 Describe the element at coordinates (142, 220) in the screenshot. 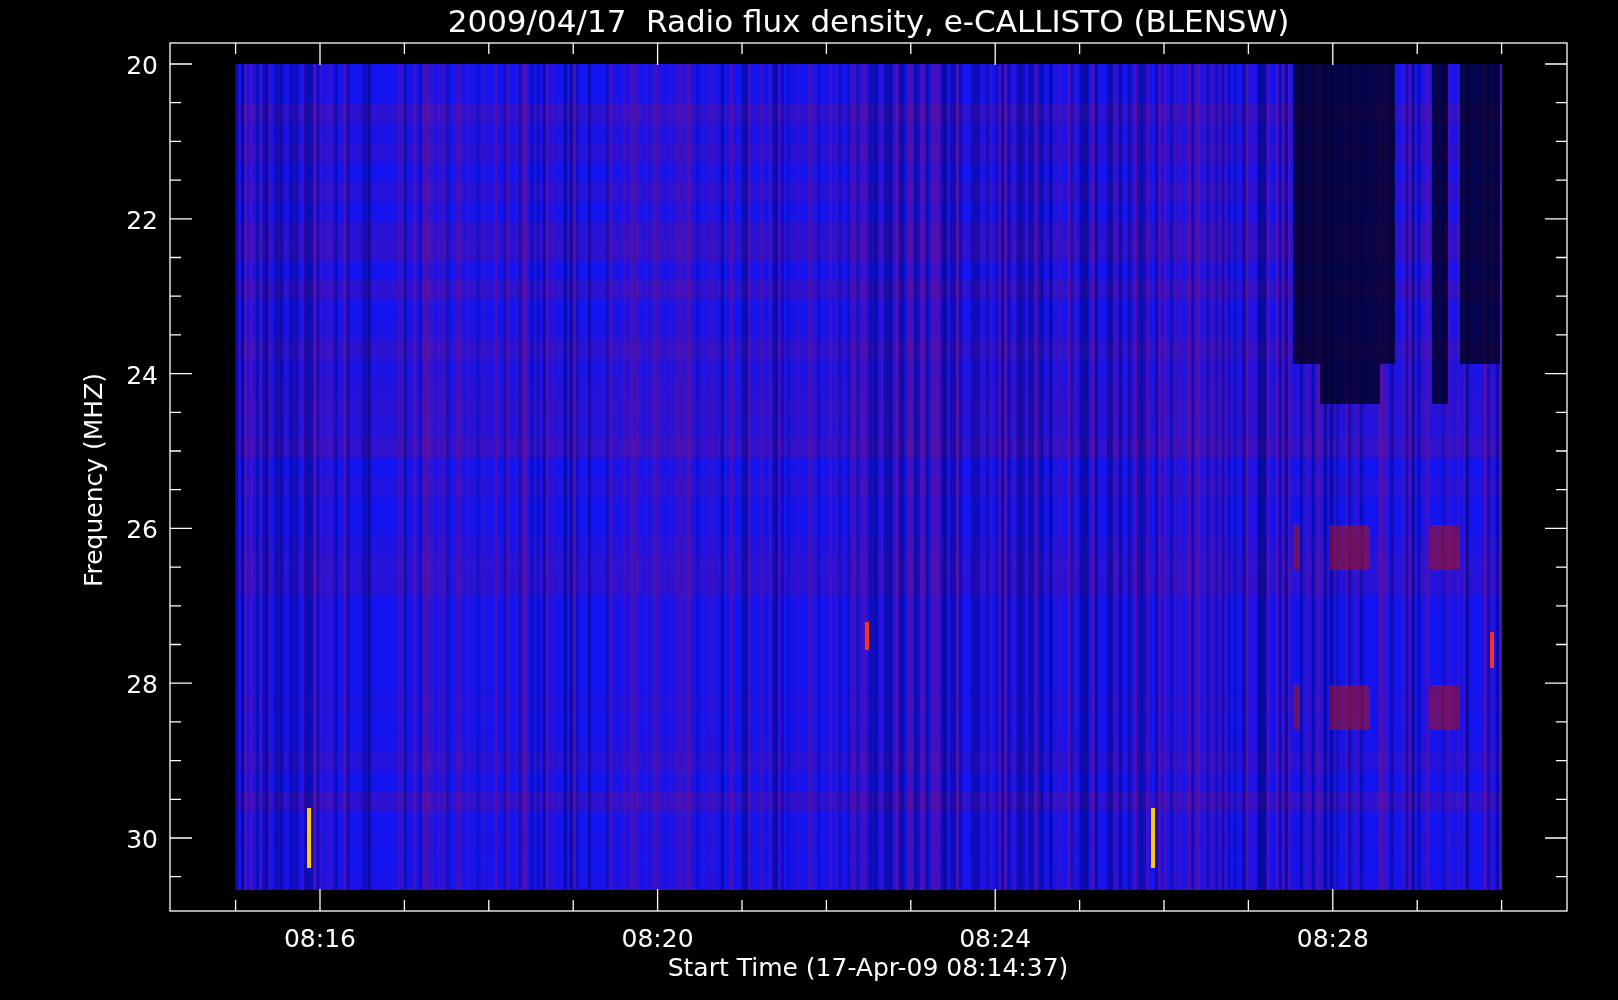

I see `y-tick-label: 22` at that location.